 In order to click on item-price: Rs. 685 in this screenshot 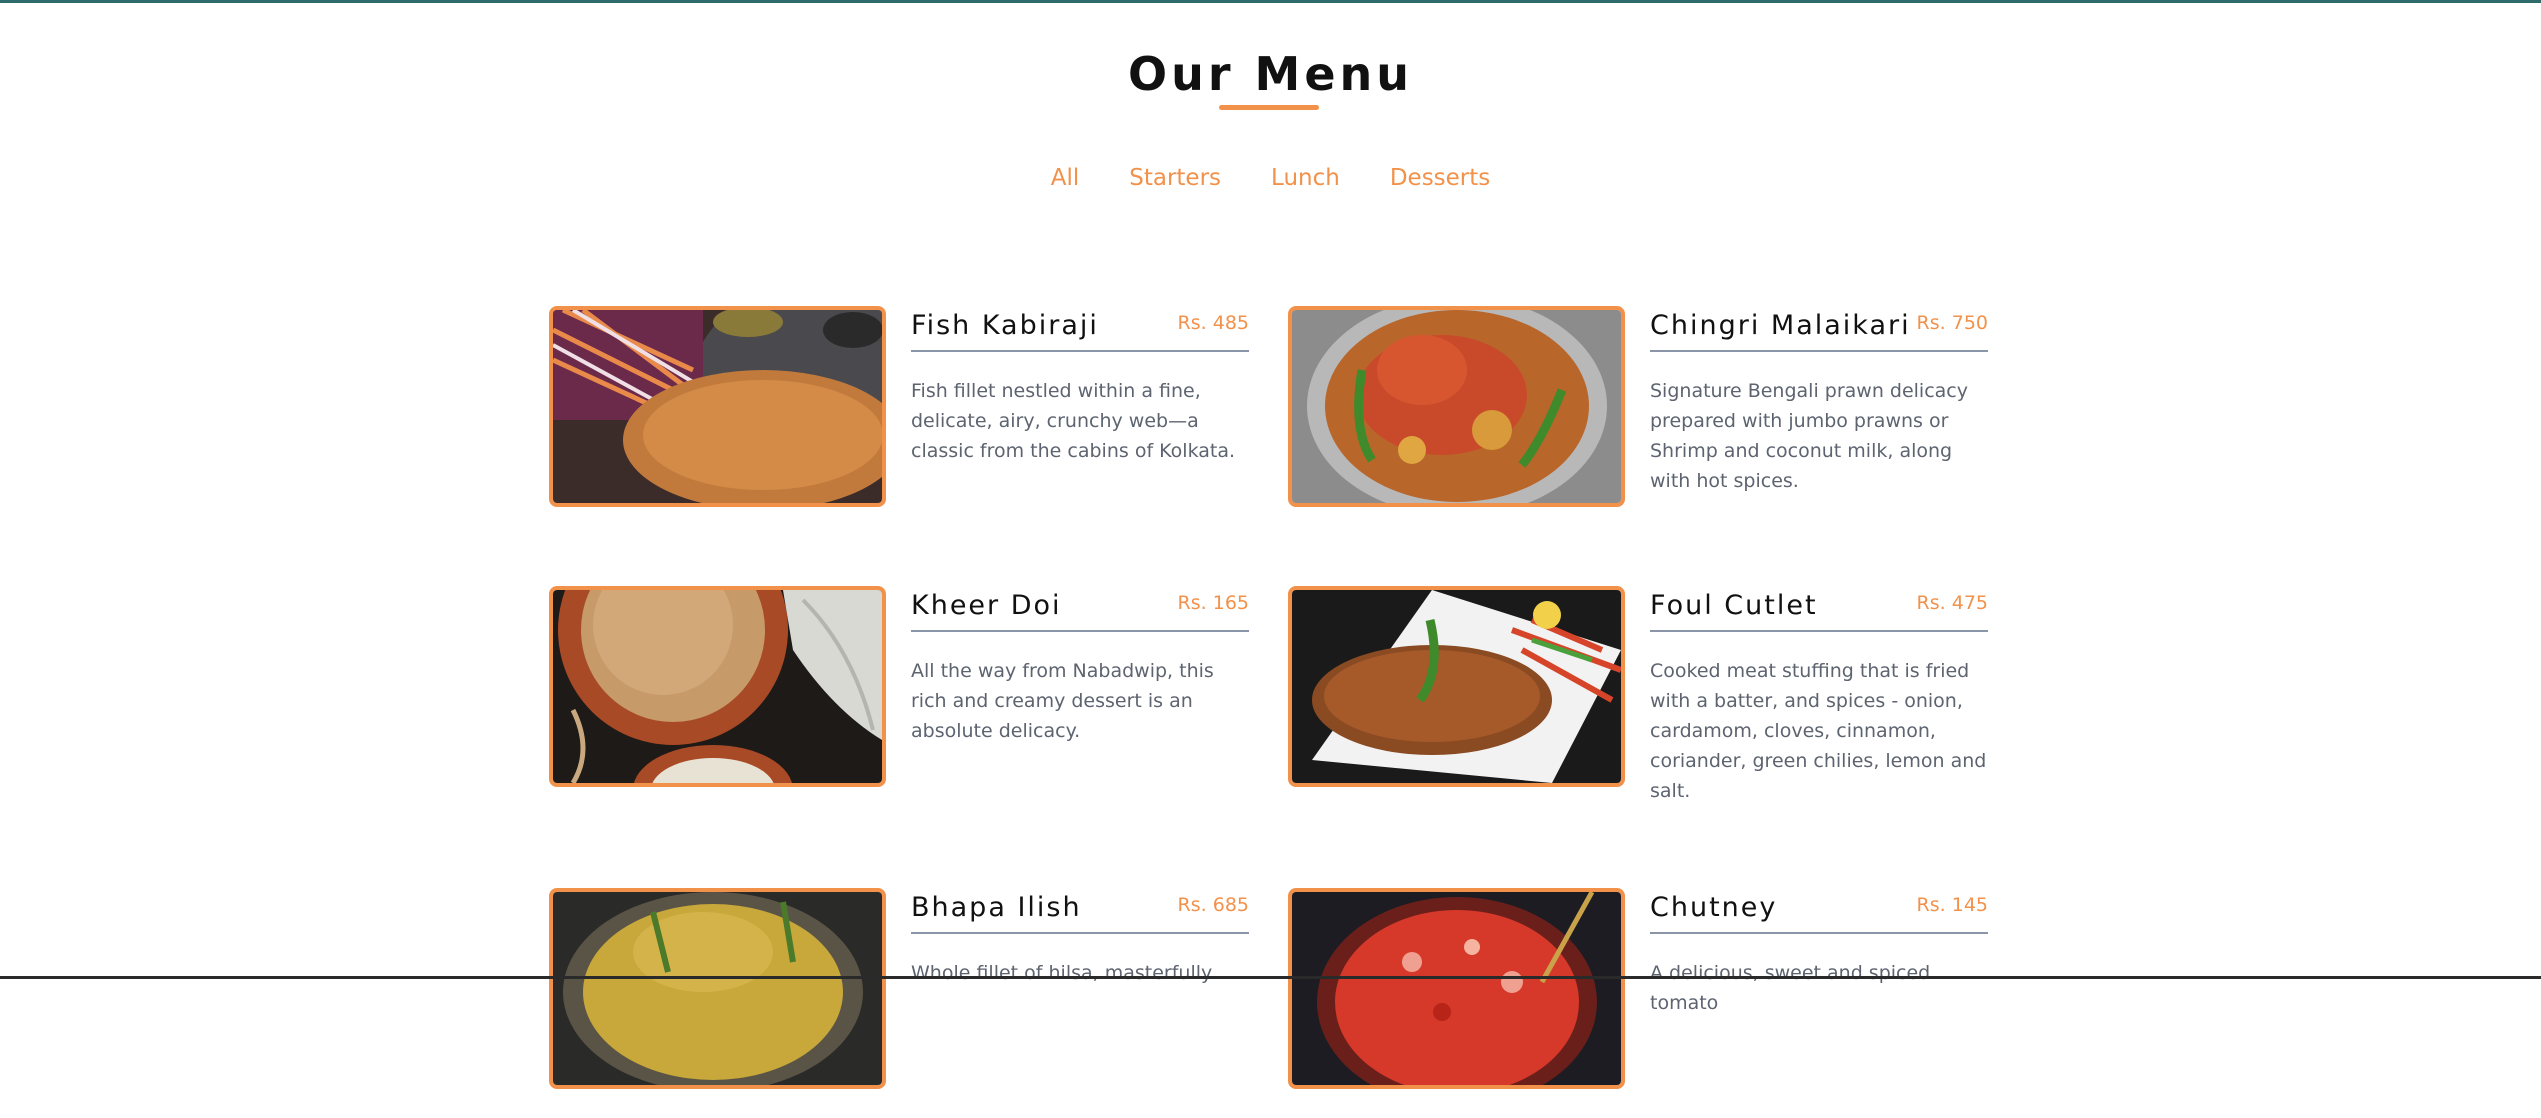, I will do `click(1213, 905)`.